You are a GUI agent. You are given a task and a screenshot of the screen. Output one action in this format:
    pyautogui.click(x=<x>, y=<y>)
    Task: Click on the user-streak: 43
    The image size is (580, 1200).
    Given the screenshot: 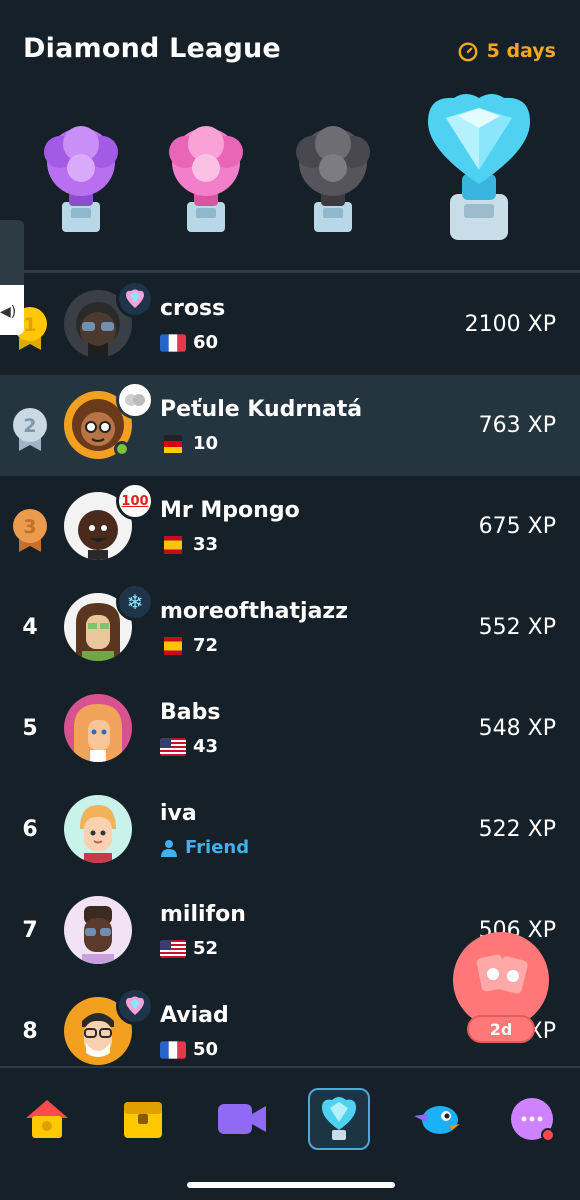 What is the action you would take?
    pyautogui.click(x=189, y=746)
    